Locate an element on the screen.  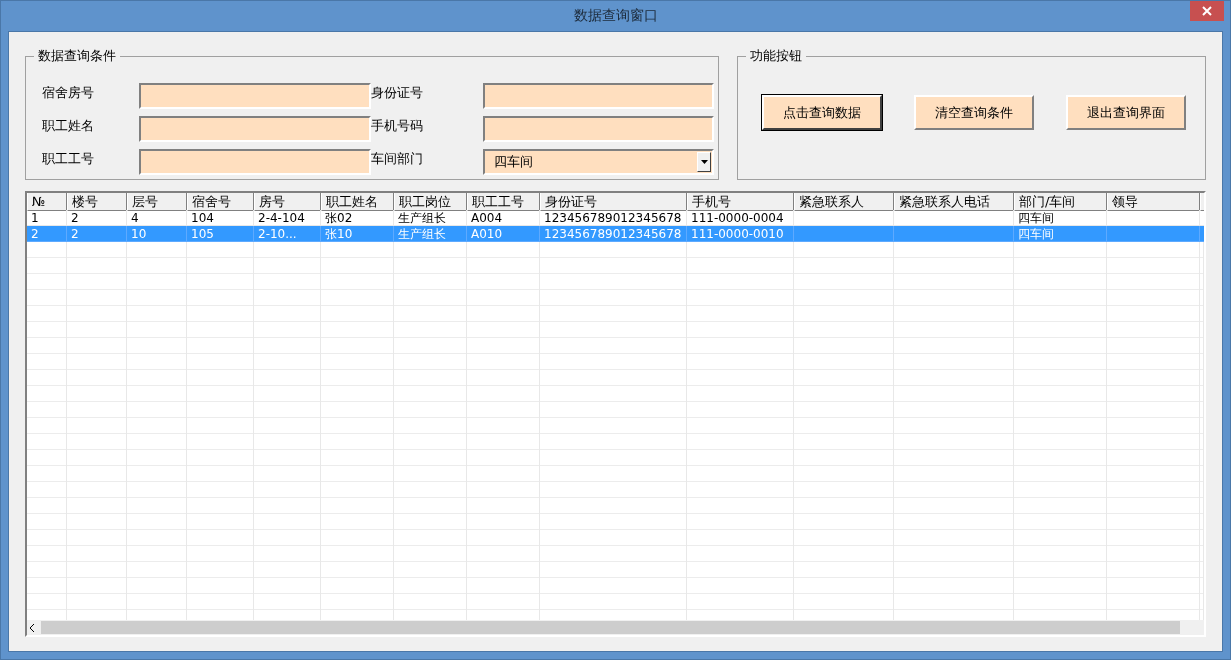
column-header: 职工岗位 is located at coordinates (430, 202).